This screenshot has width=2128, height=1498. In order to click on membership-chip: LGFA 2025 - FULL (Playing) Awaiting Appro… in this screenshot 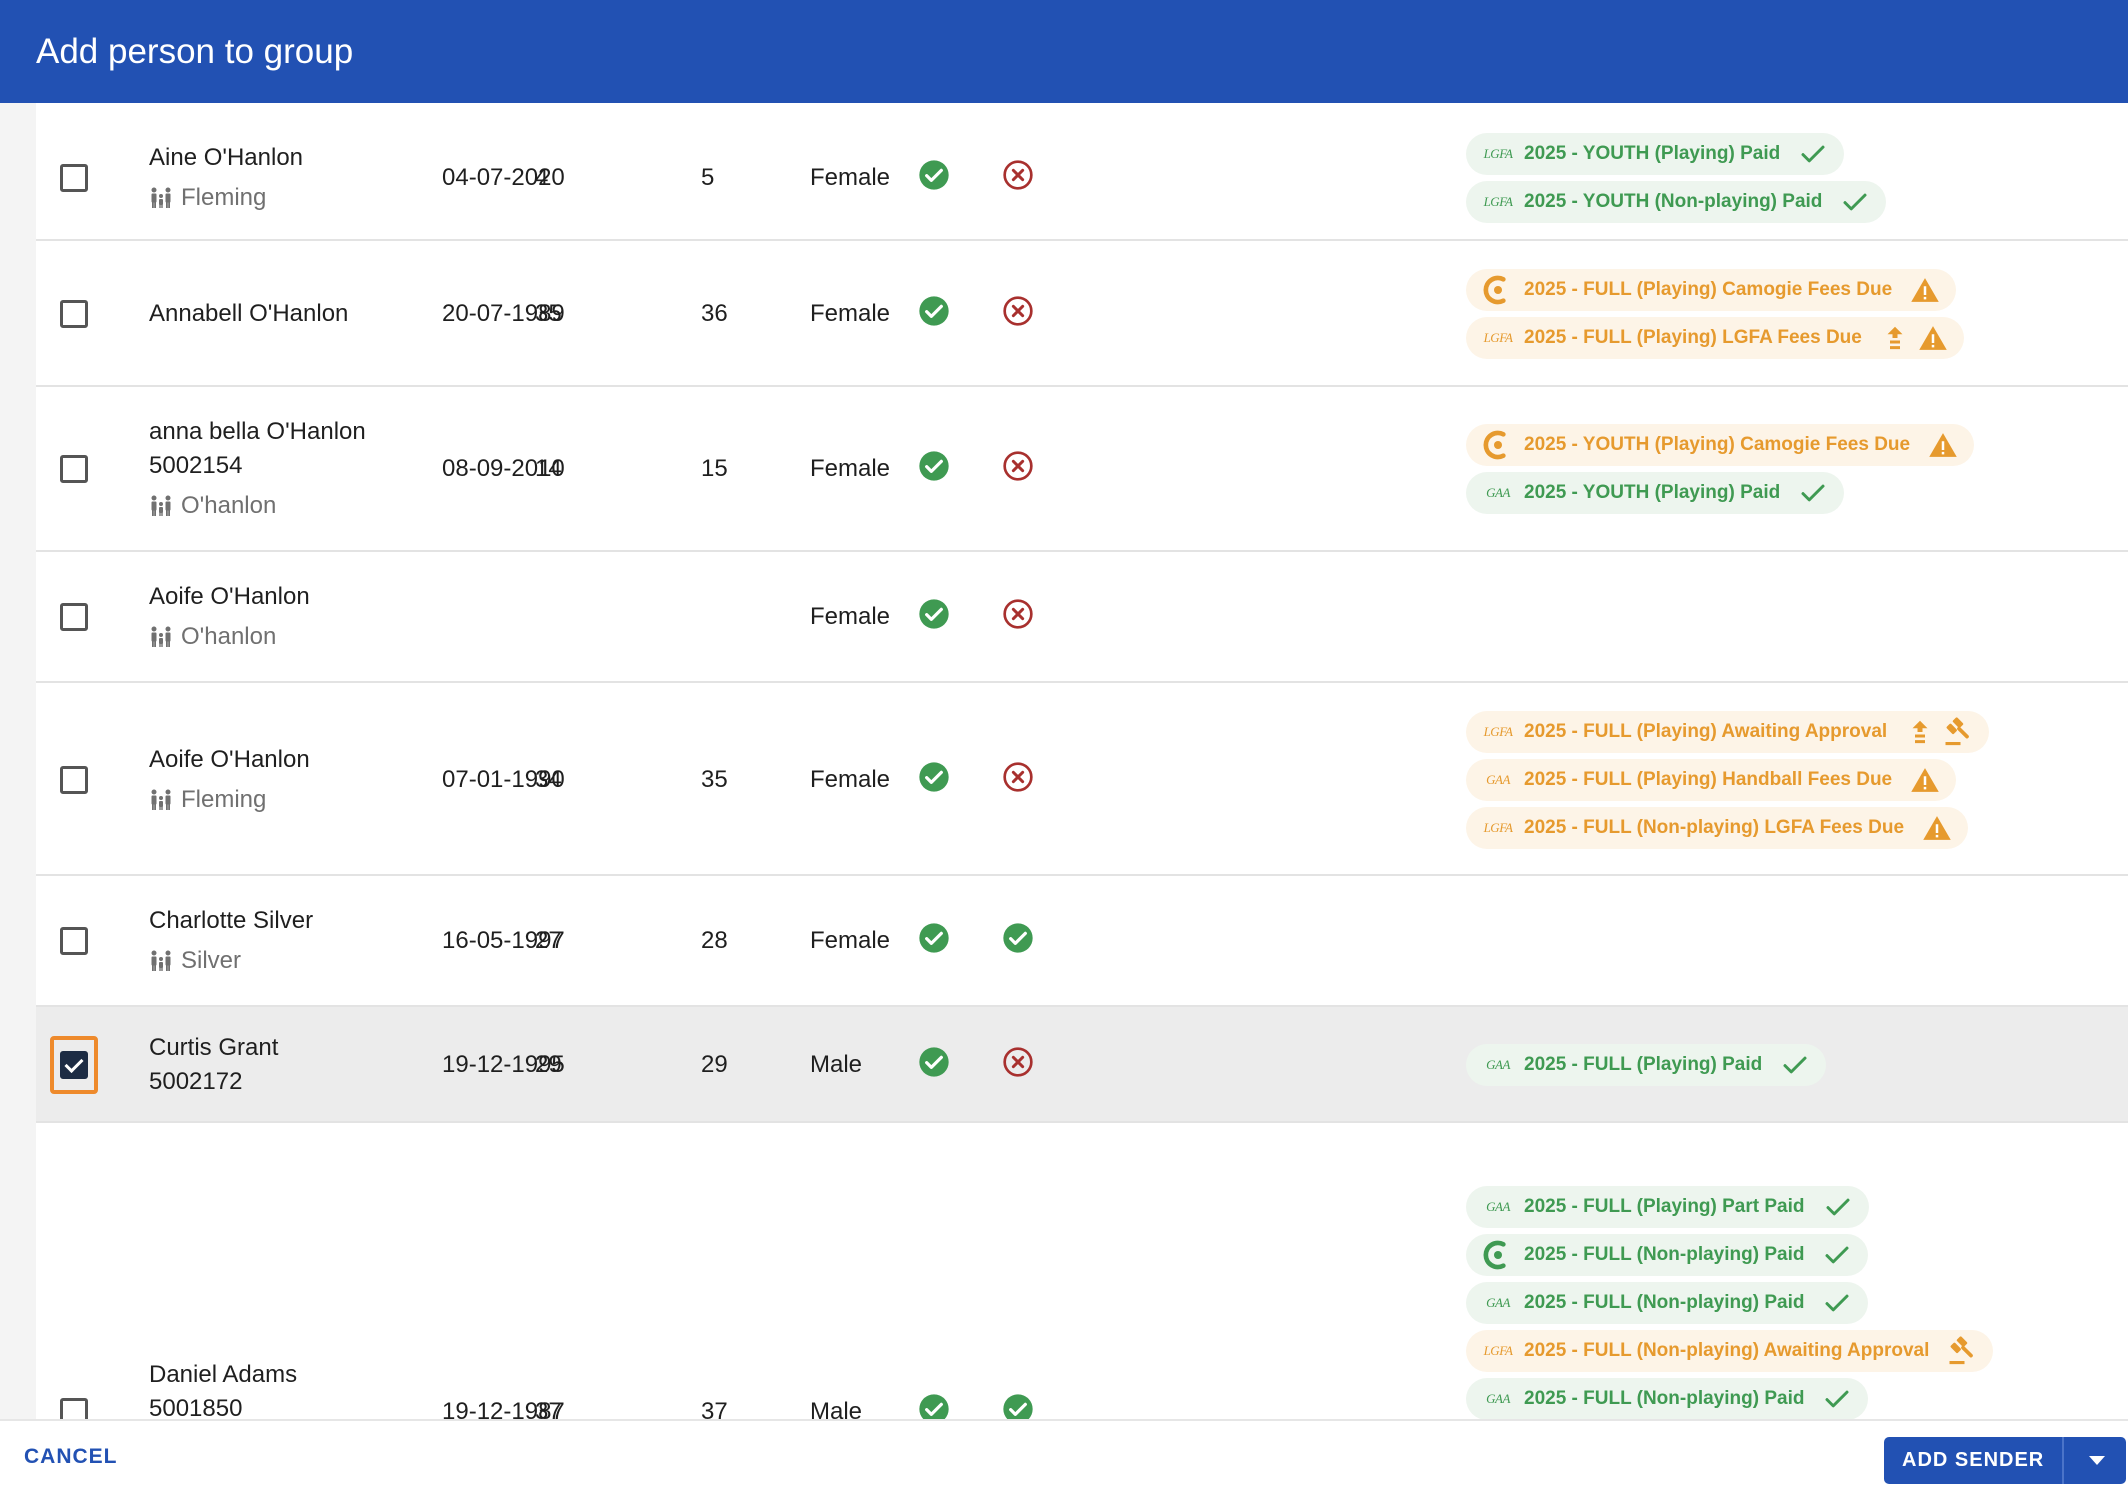, I will do `click(1728, 732)`.